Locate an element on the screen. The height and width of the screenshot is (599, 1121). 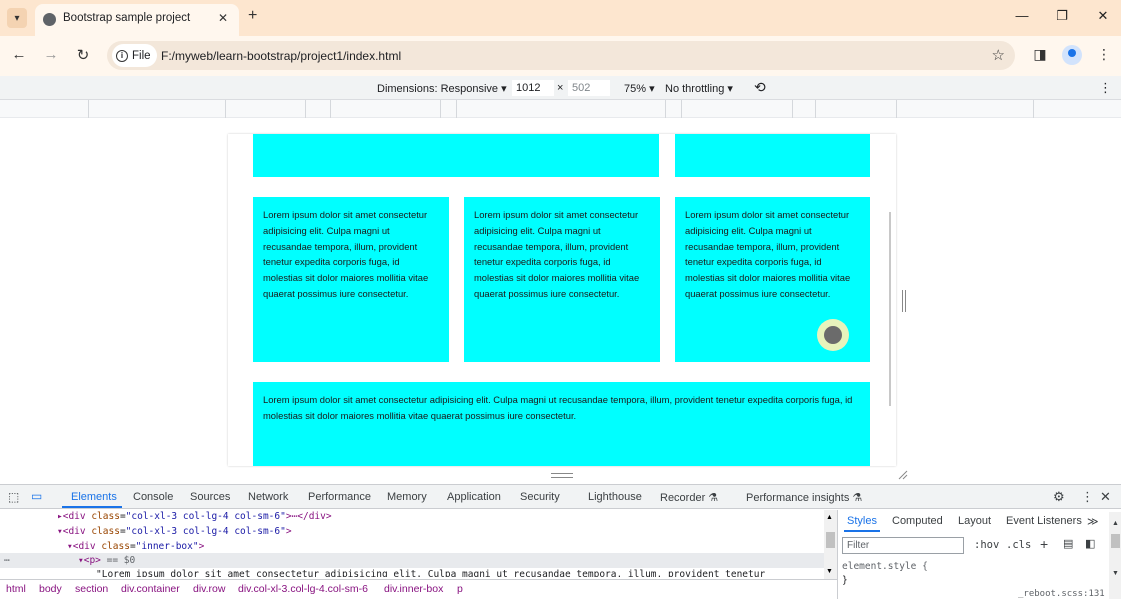
cls-toggle: .cls is located at coordinates (1018, 545).